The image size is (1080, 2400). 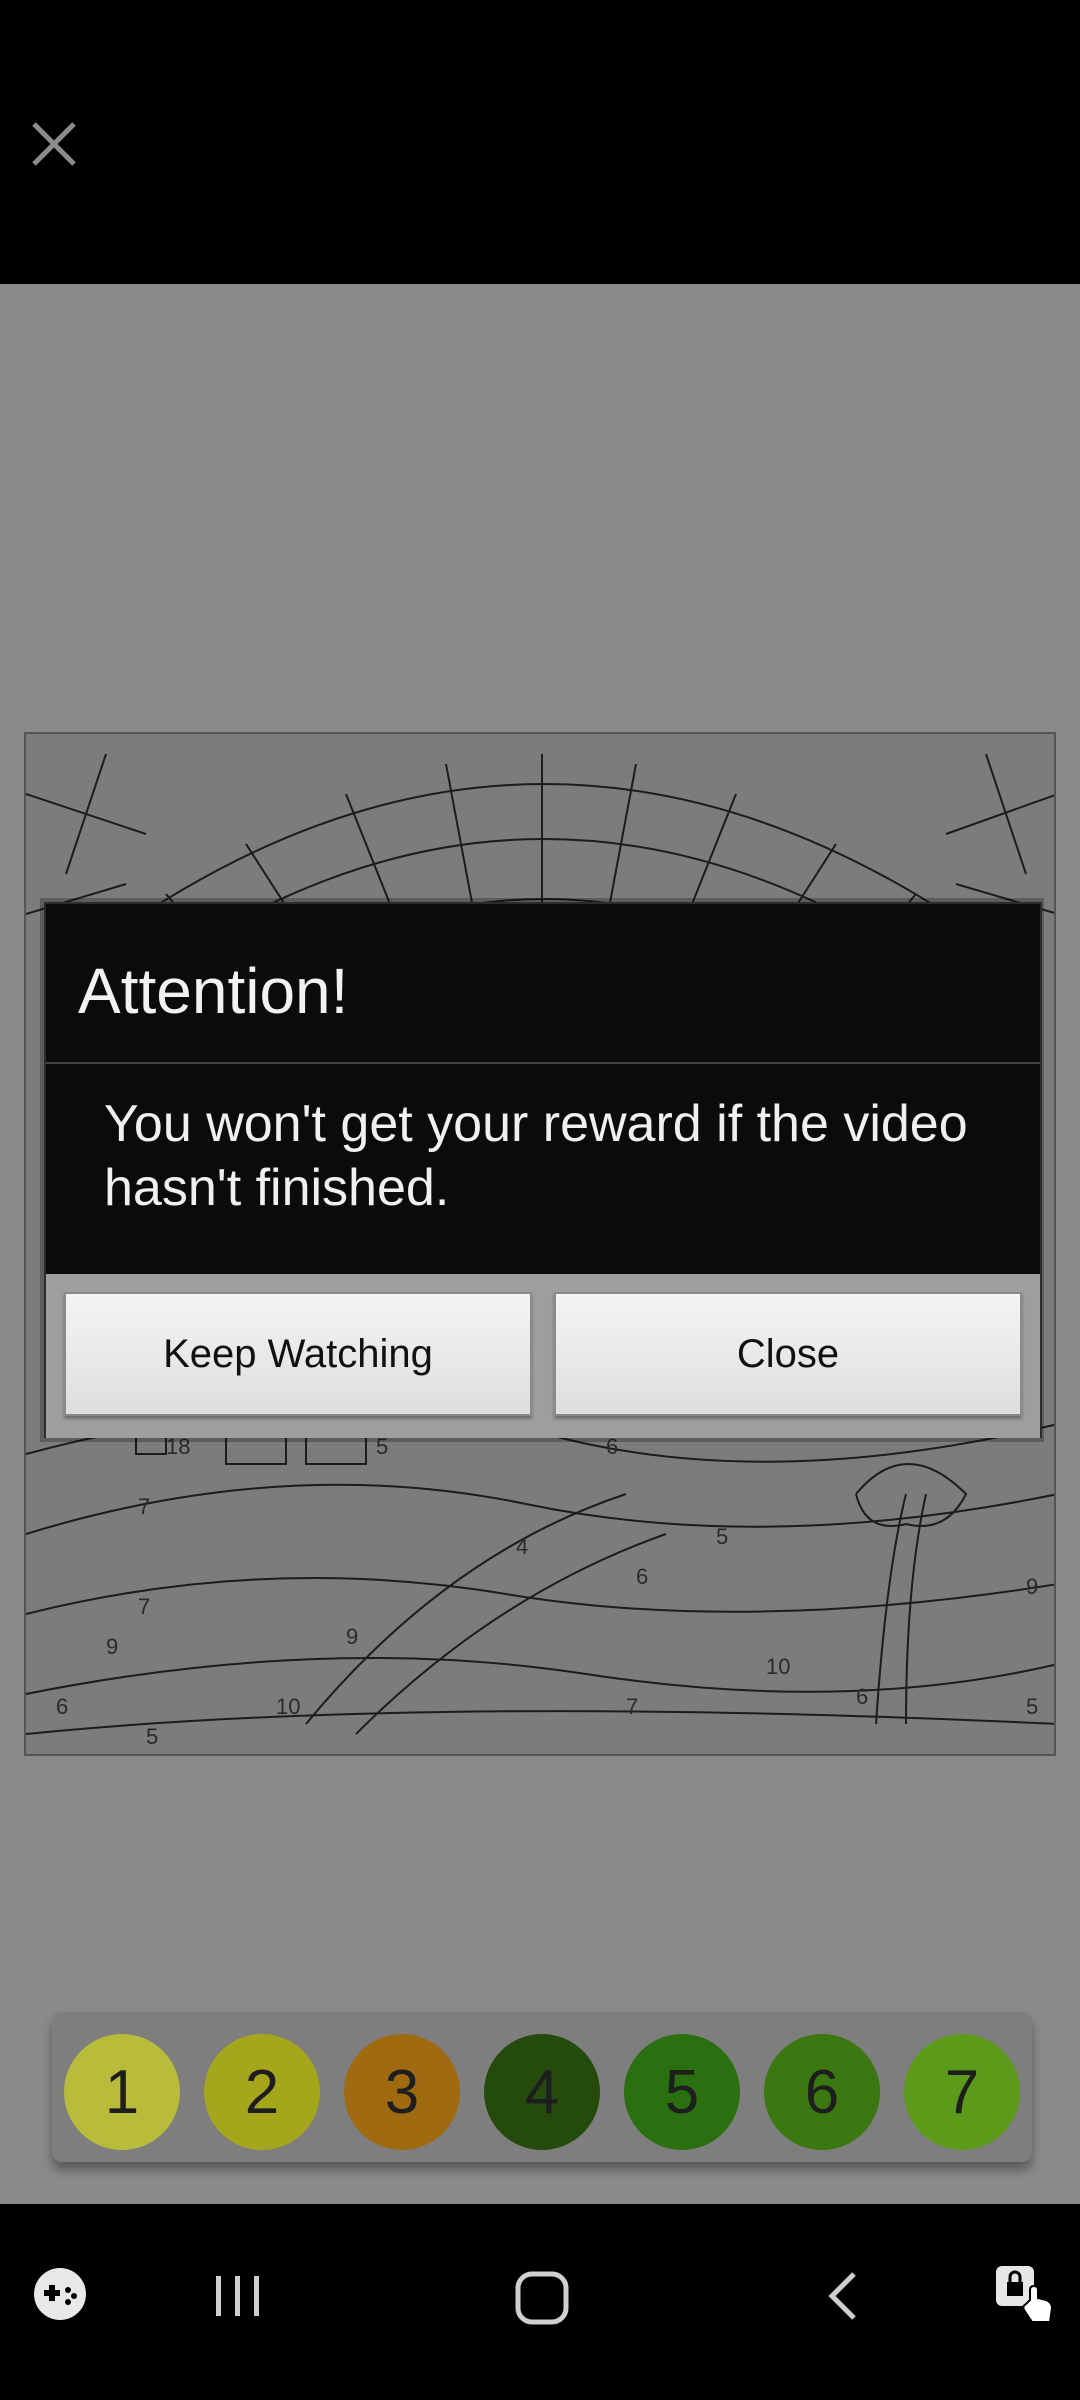 I want to click on home-icon, so click(x=542, y=2300).